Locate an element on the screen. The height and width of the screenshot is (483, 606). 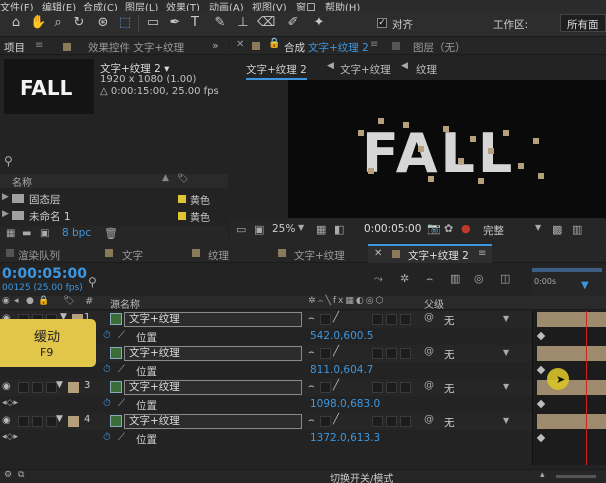
layer-row: ◉ ▼ 3 文字+纹理 ⌢ ╱ @ 无 ▼ is located at coordinates (266, 387).